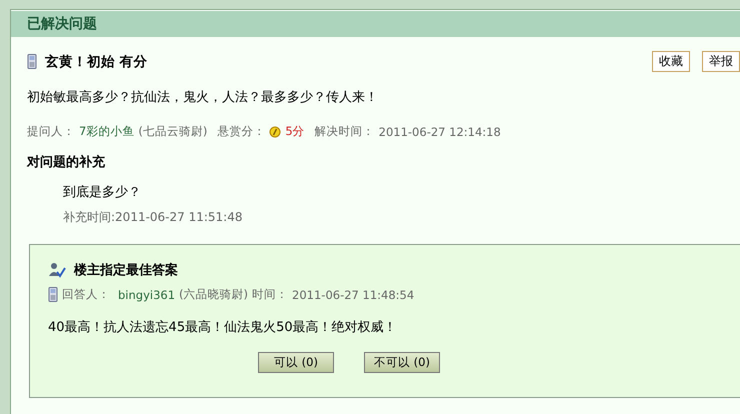  What do you see at coordinates (97, 61) in the screenshot?
I see `question-title: 玄黄！初始 有分` at bounding box center [97, 61].